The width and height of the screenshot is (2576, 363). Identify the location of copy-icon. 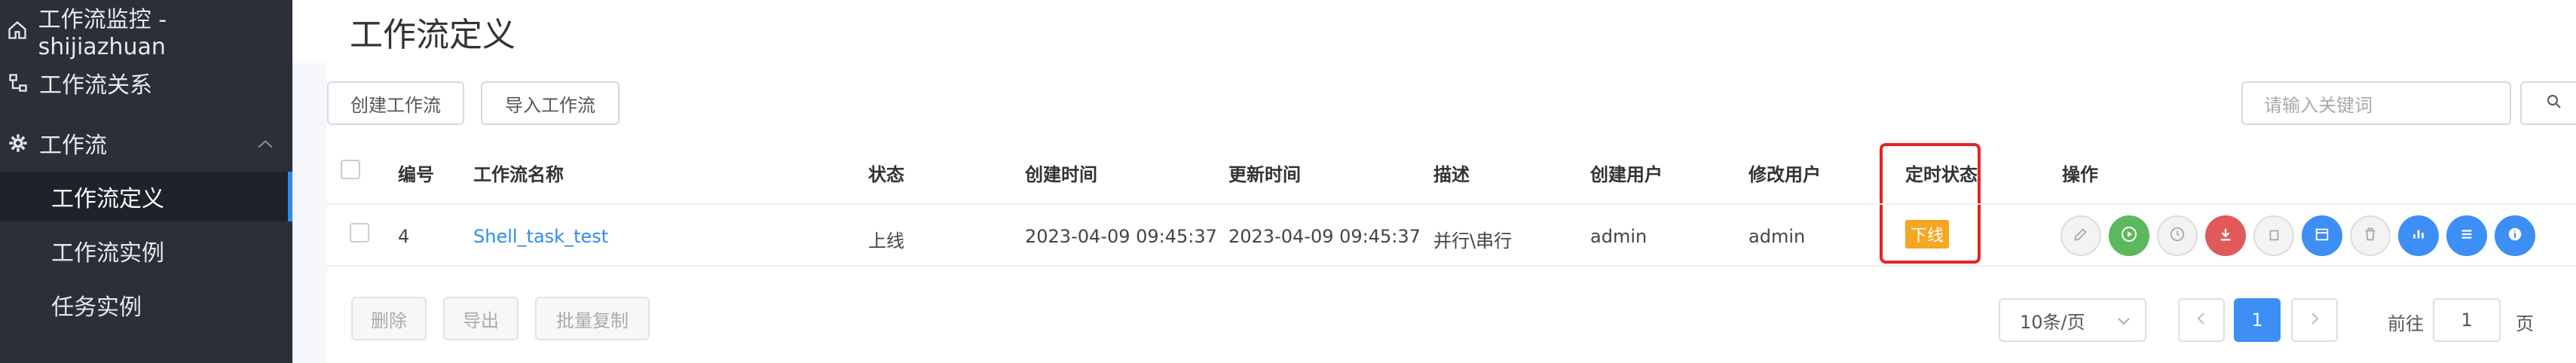
(2273, 236).